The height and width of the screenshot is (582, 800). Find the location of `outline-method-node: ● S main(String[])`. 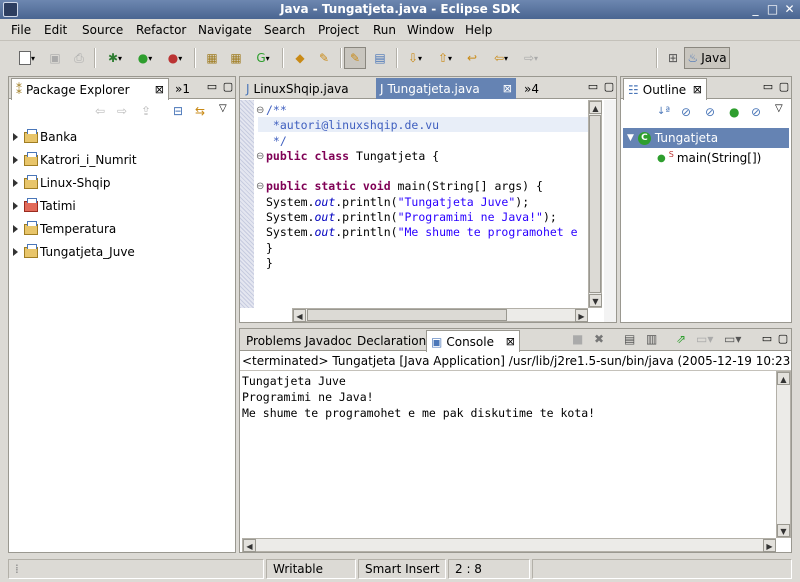

outline-method-node: ● S main(String[]) is located at coordinates (709, 158).